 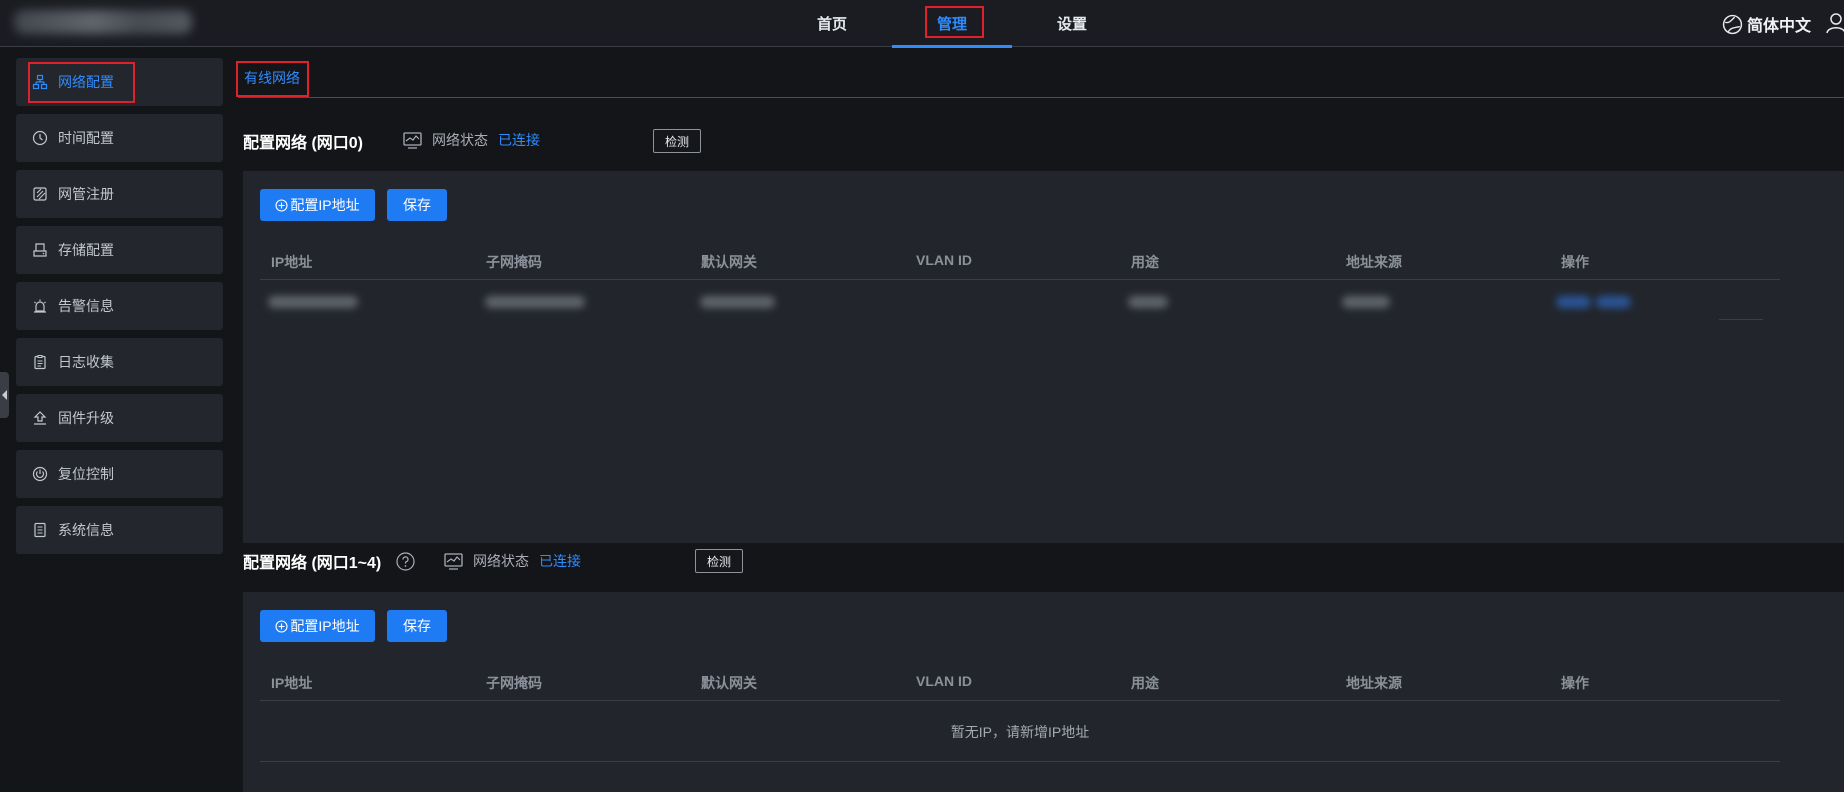 I want to click on empty-table-message: 暂无IP，请新增IP地址, so click(x=1020, y=732).